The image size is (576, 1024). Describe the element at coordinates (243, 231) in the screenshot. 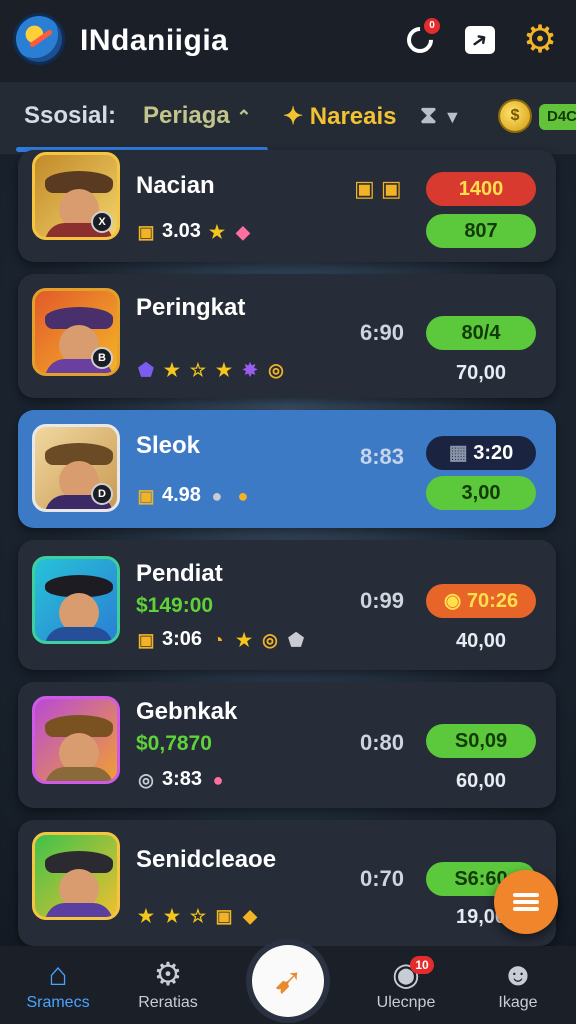

I see `gem-icon: ◆` at that location.